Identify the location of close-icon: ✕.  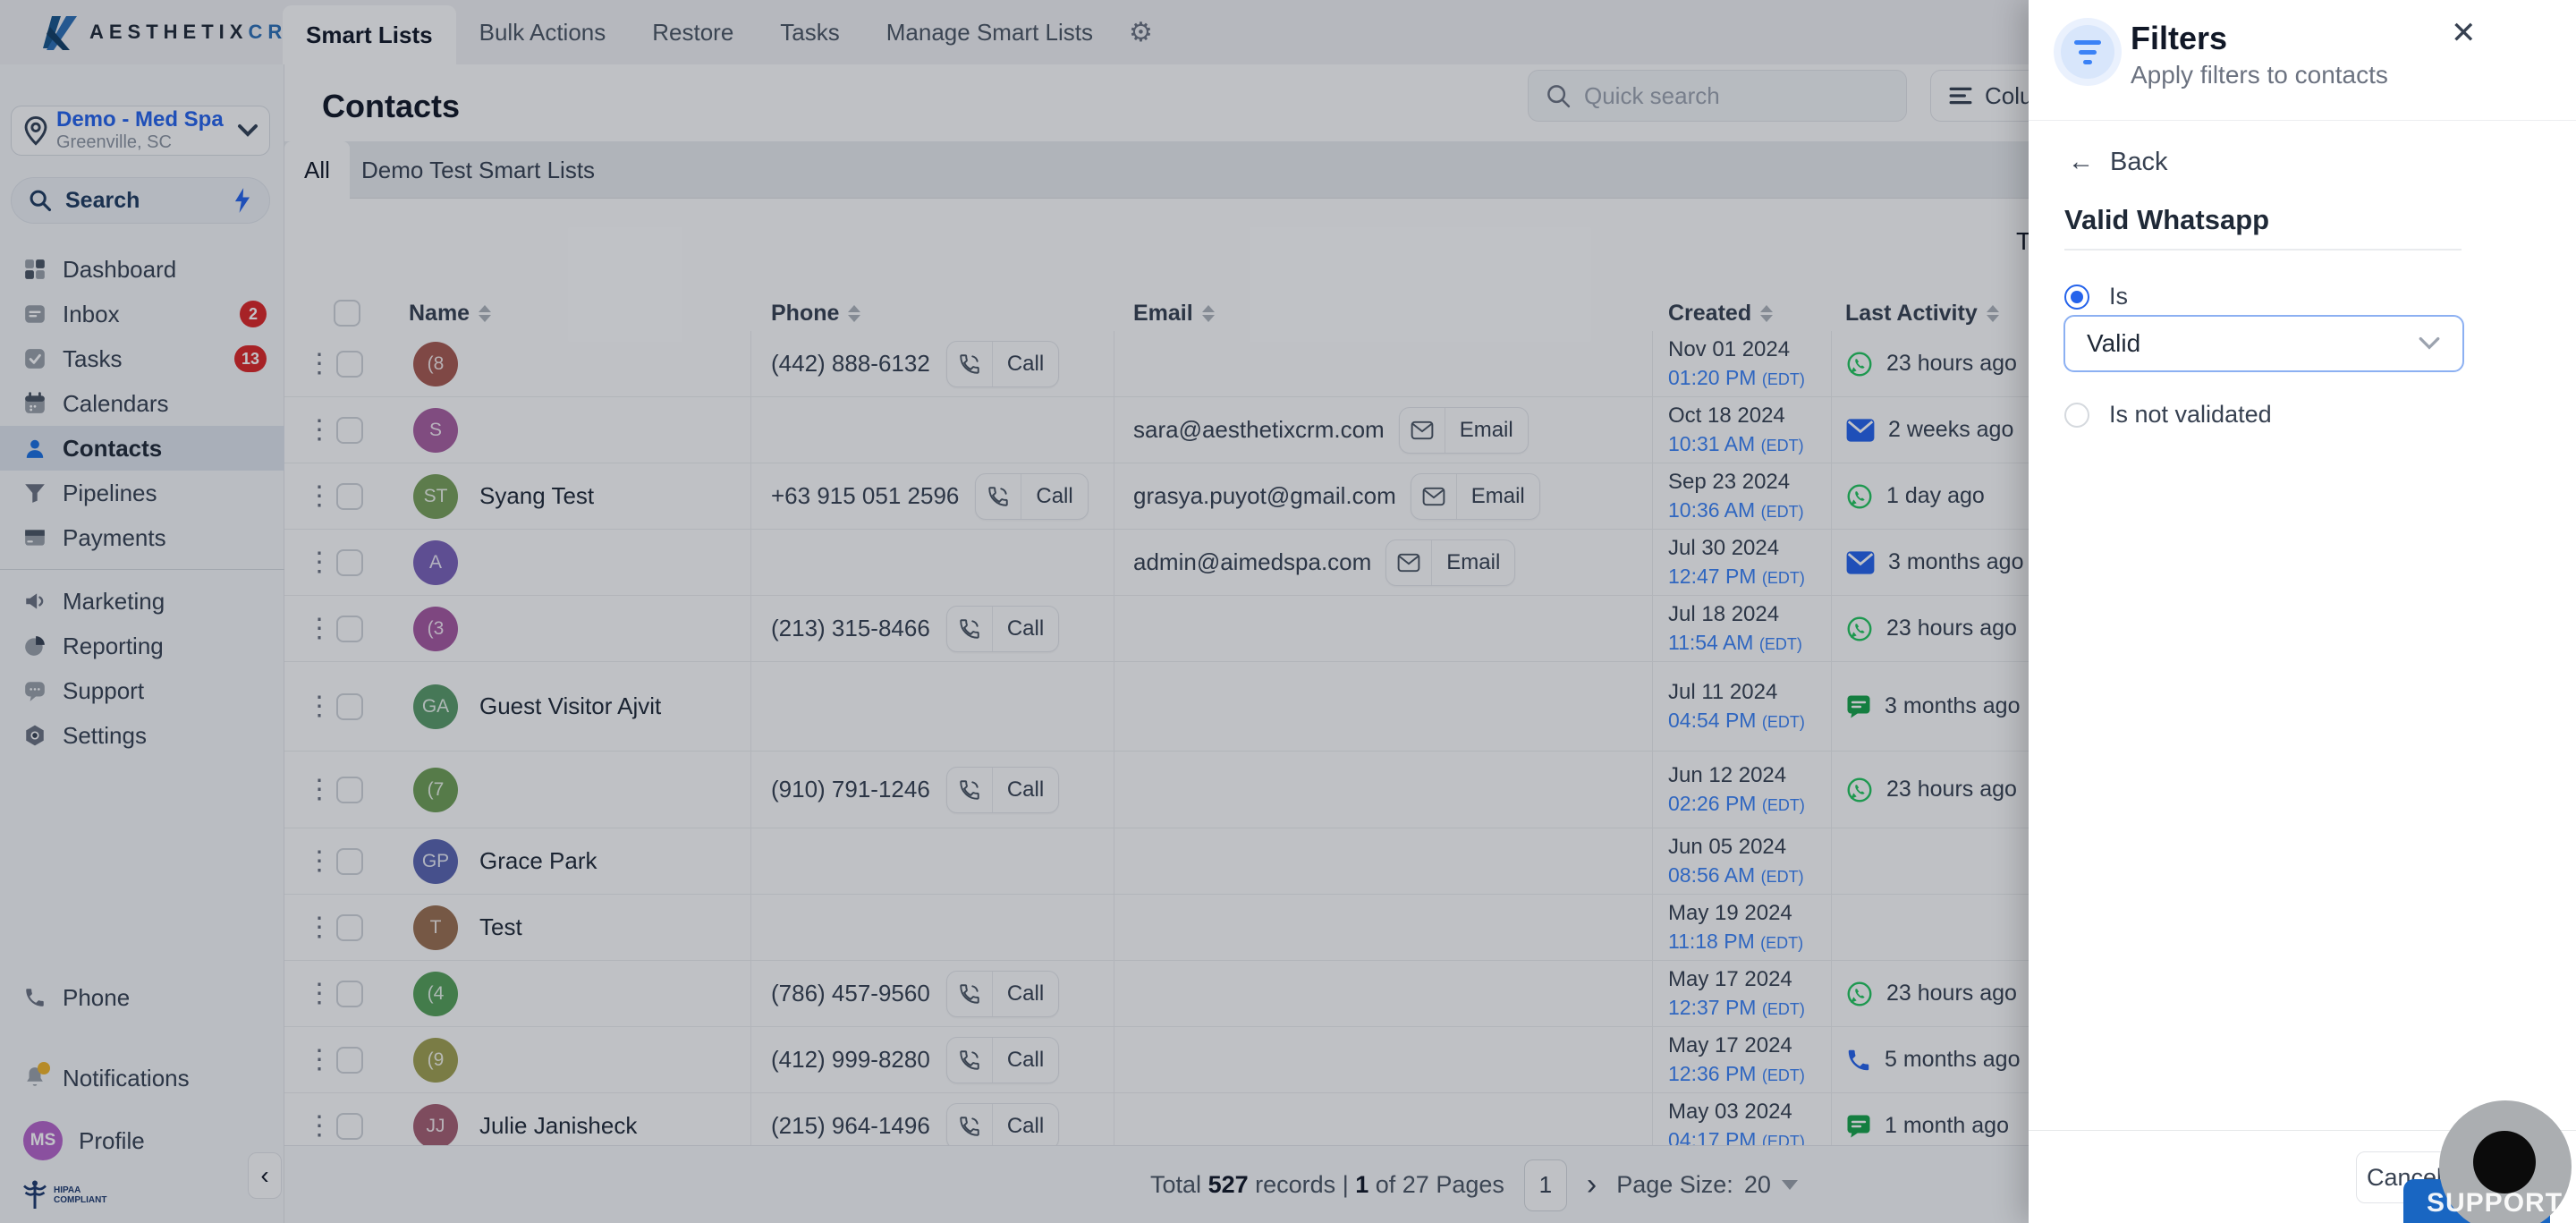
(2464, 33).